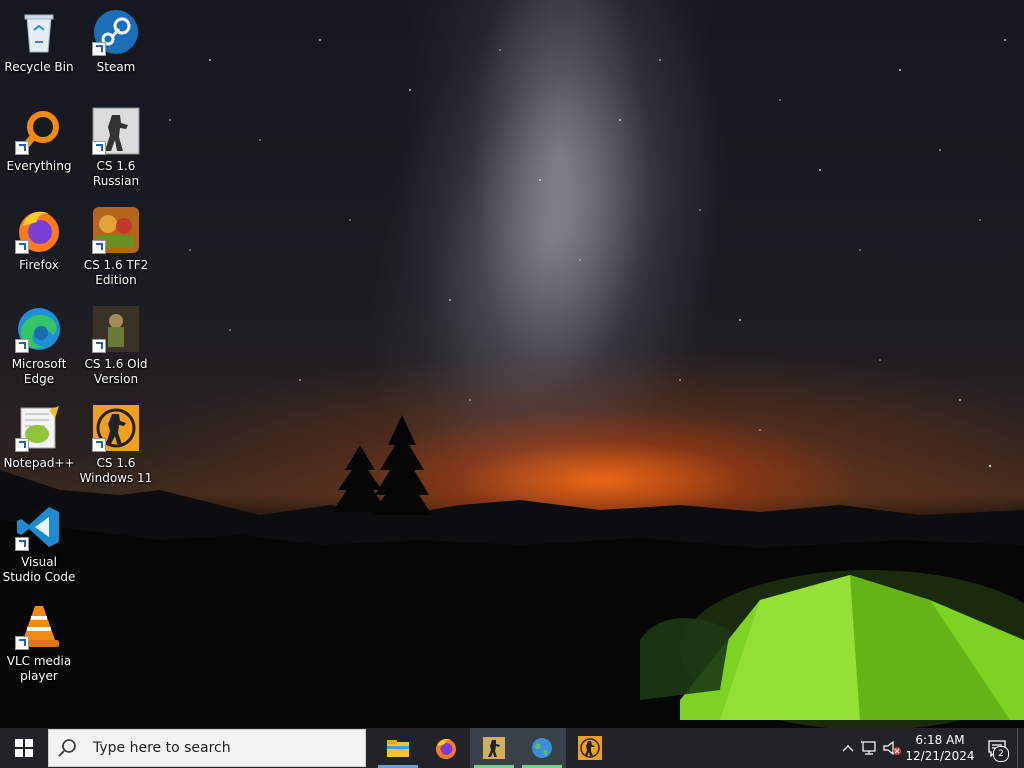 The width and height of the screenshot is (1024, 768). I want to click on desktop-icon-recycle-bin: Recycle Bin, so click(39, 38).